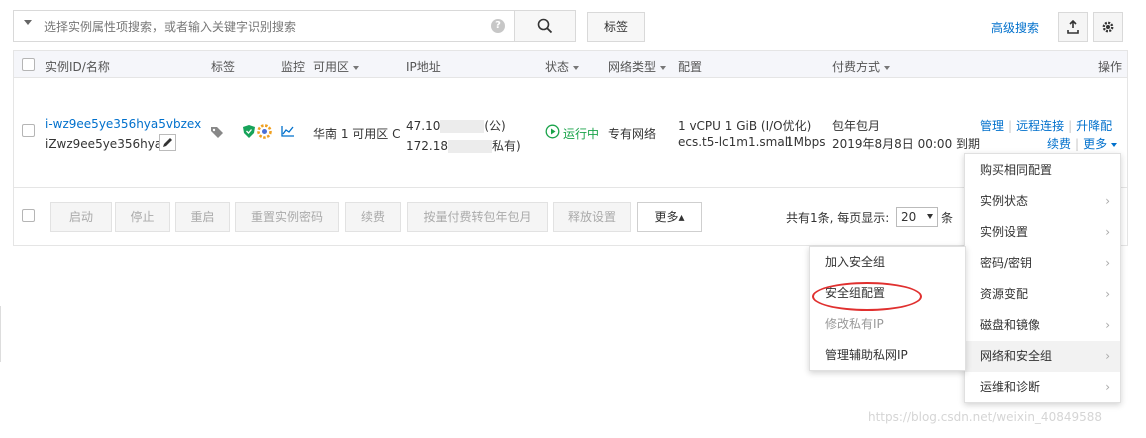  I want to click on menu-item-resource-change: 资源变配 ›, so click(1042, 294).